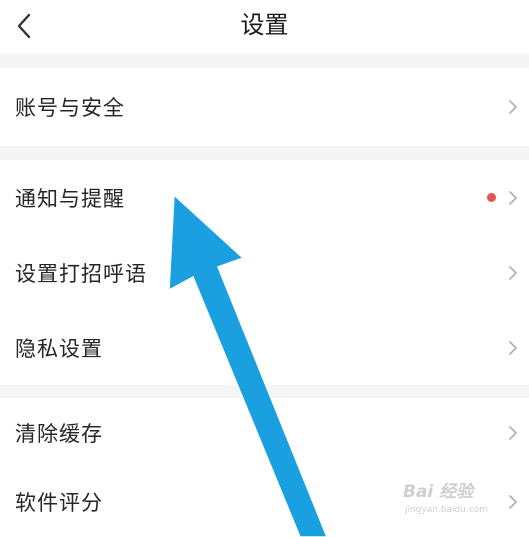 The height and width of the screenshot is (537, 529). Describe the element at coordinates (59, 433) in the screenshot. I see `settings-item-label: 清除缓存` at that location.